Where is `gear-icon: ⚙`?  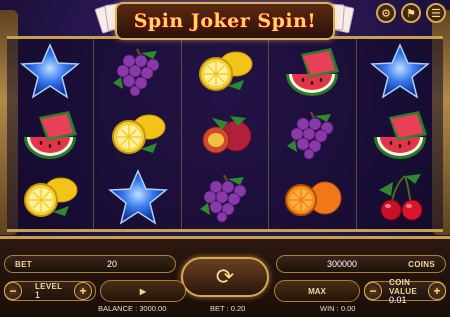
gear-icon: ⚙ is located at coordinates (386, 13).